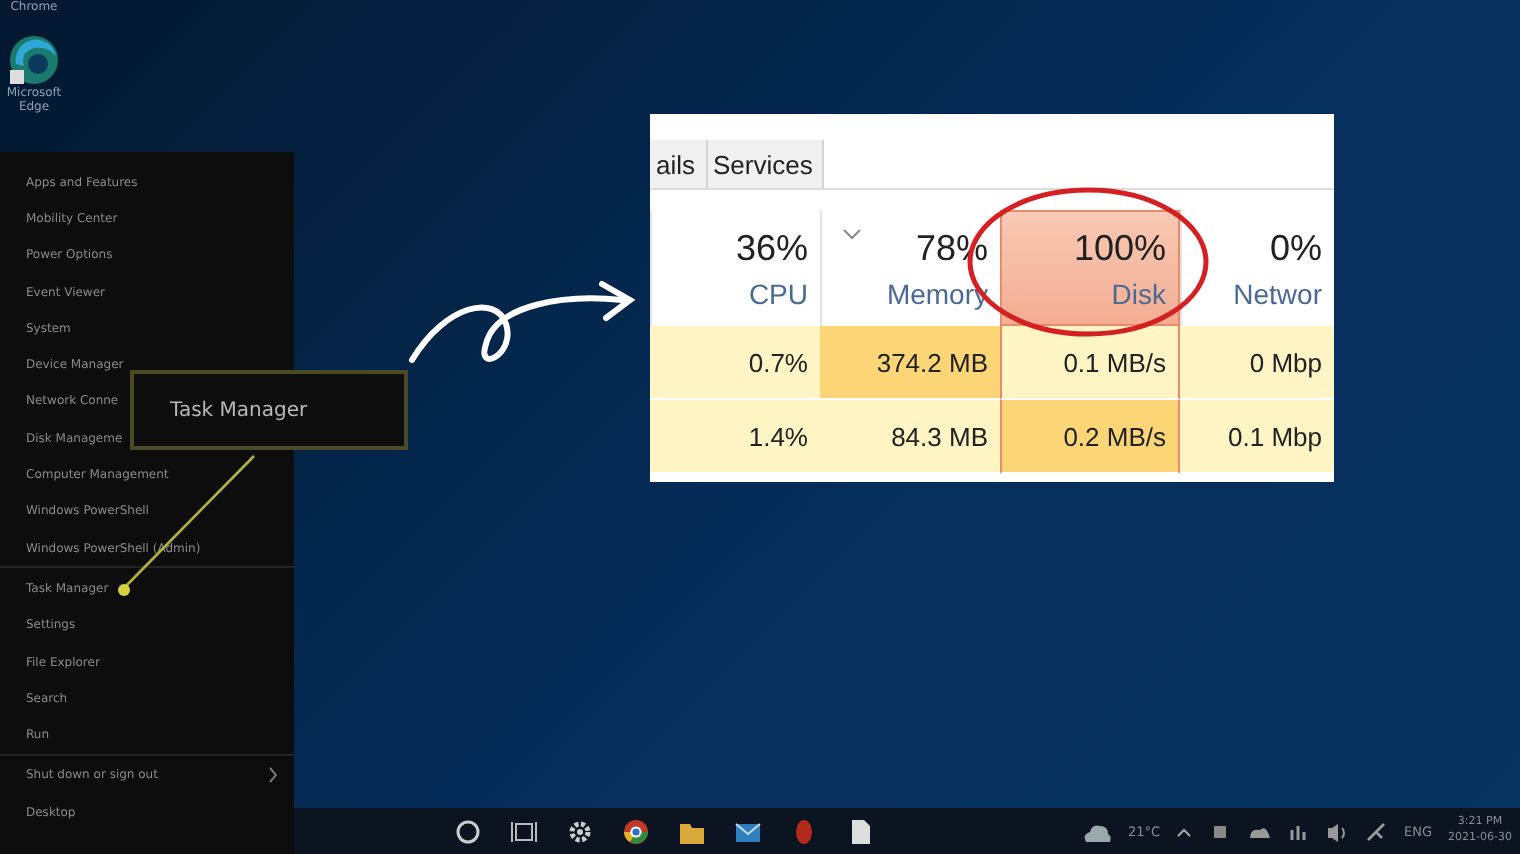 The height and width of the screenshot is (854, 1520). I want to click on table-cell: 0.1 Mbp, so click(1257, 437).